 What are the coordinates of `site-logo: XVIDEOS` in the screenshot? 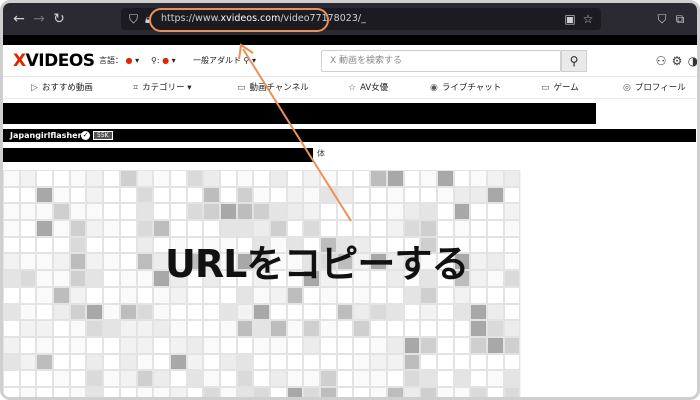 It's located at (54, 61).